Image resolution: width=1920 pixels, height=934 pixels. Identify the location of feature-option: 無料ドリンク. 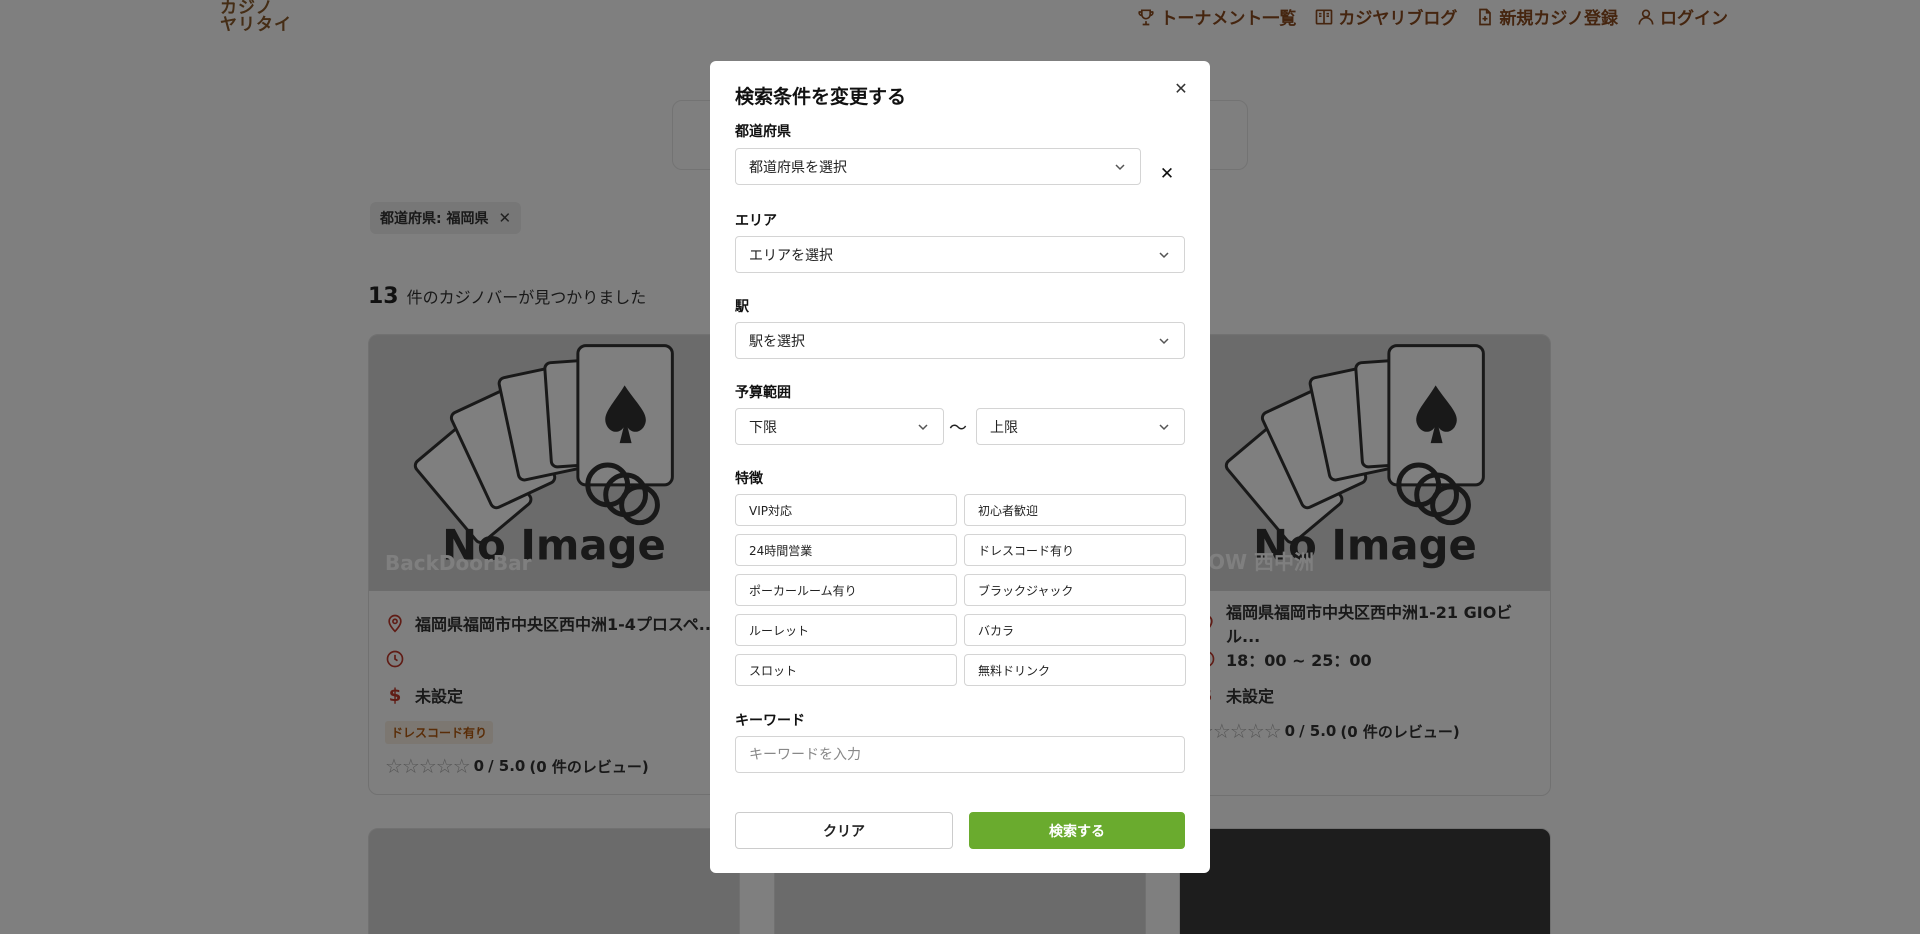
(1075, 670).